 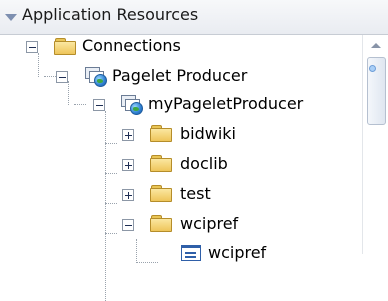 I want to click on scroll-grip-icon, so click(x=372, y=68).